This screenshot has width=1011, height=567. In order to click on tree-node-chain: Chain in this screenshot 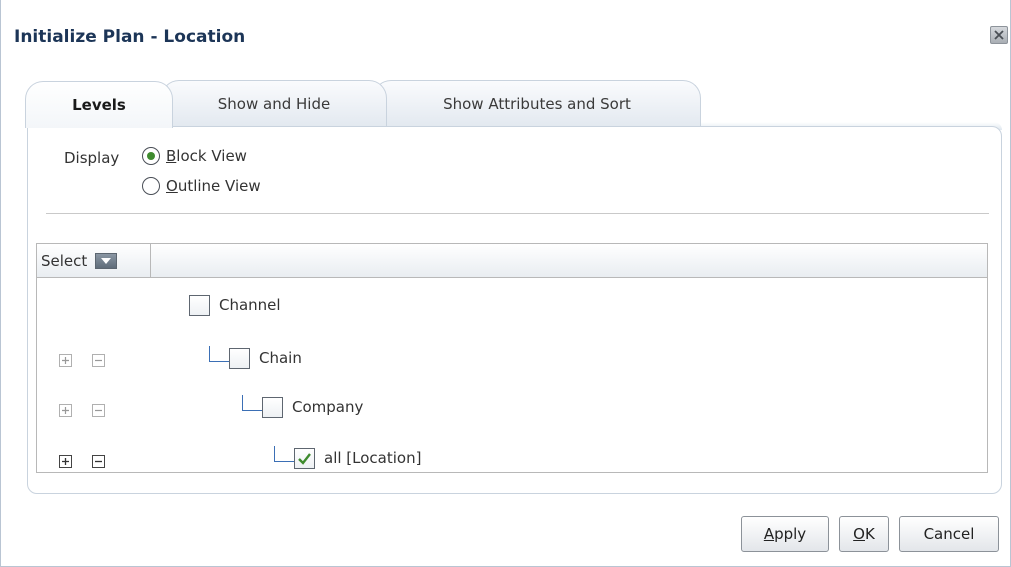, I will do `click(255, 358)`.